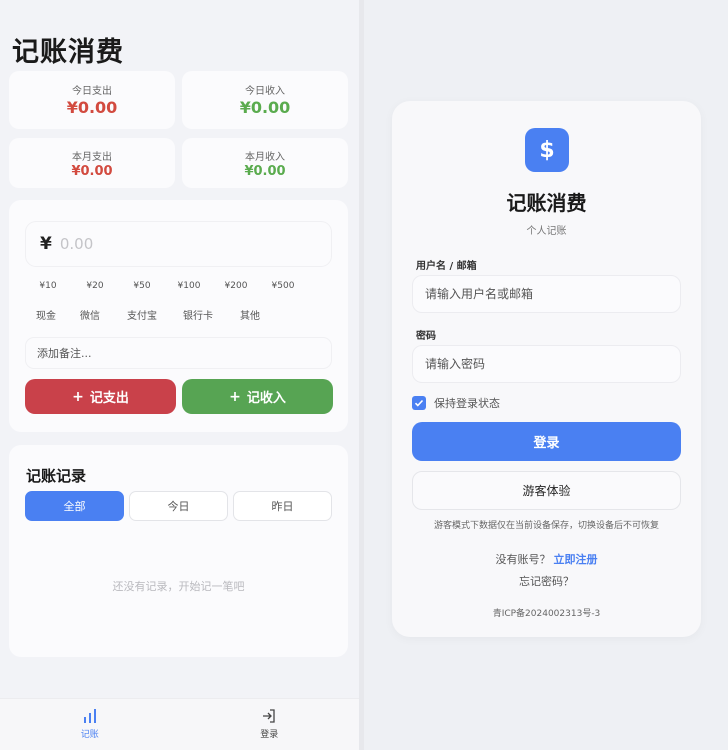  I want to click on password-input, so click(545, 364).